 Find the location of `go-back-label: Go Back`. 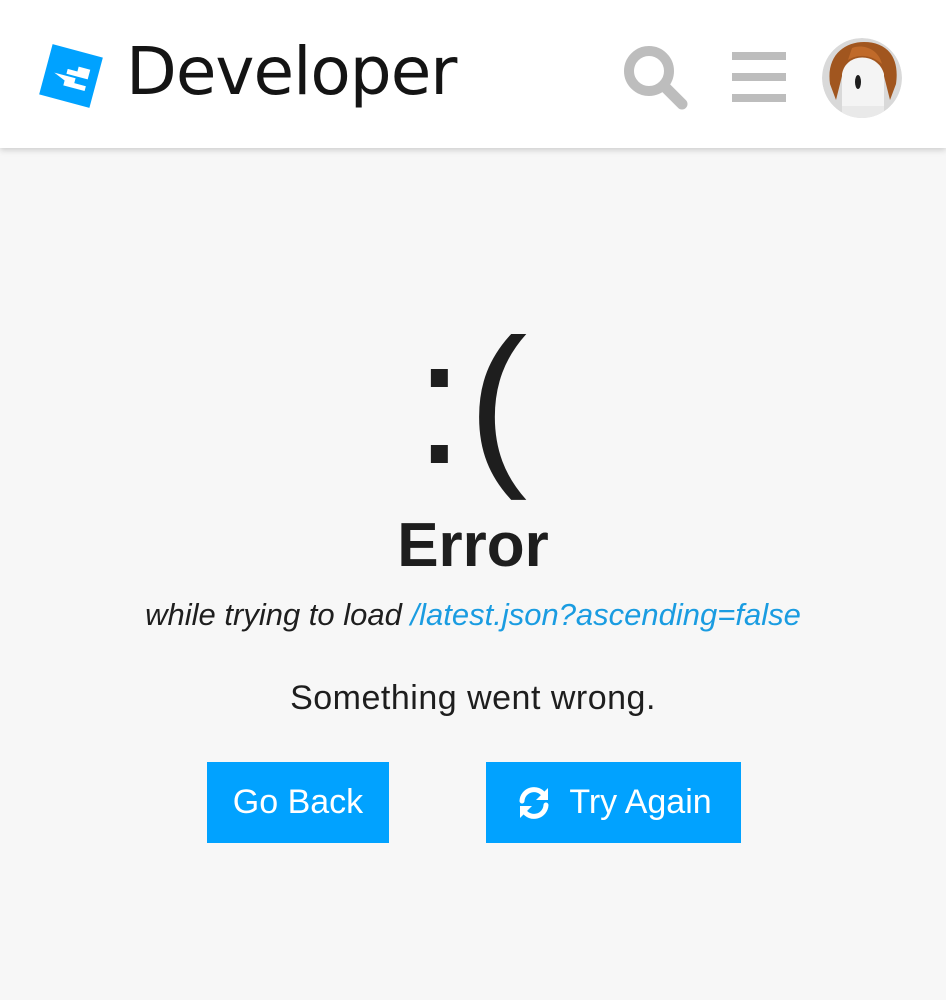

go-back-label: Go Back is located at coordinates (298, 802).